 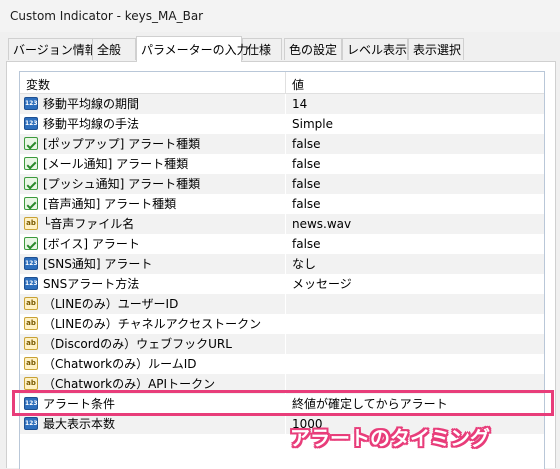 I want to click on parameter-row: （Chatworkのみ）ルームID, so click(x=282, y=364).